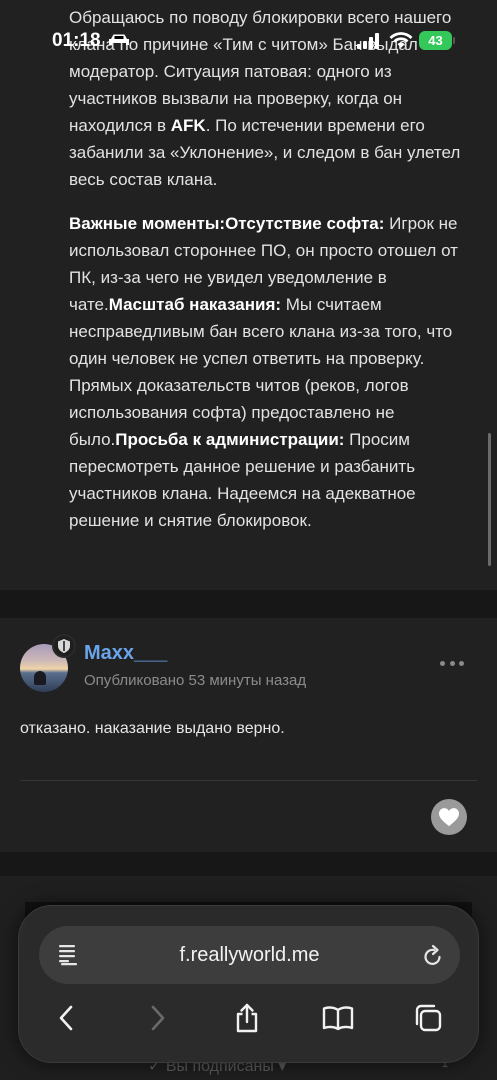  I want to click on back-button, so click(66, 1018).